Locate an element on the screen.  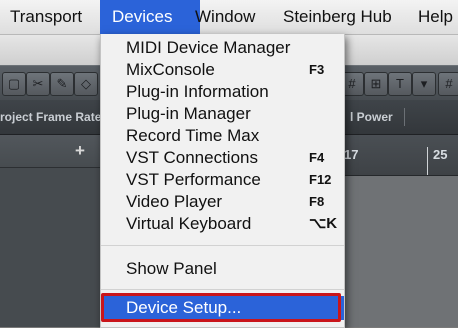
menu-devices: Devices is located at coordinates (150, 17).